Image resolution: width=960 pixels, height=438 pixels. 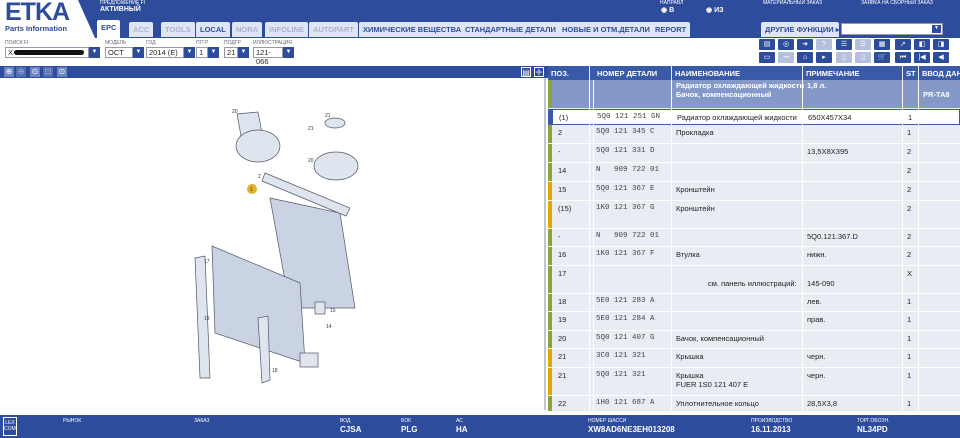 I want to click on tab-report: REPORT, so click(x=671, y=29).